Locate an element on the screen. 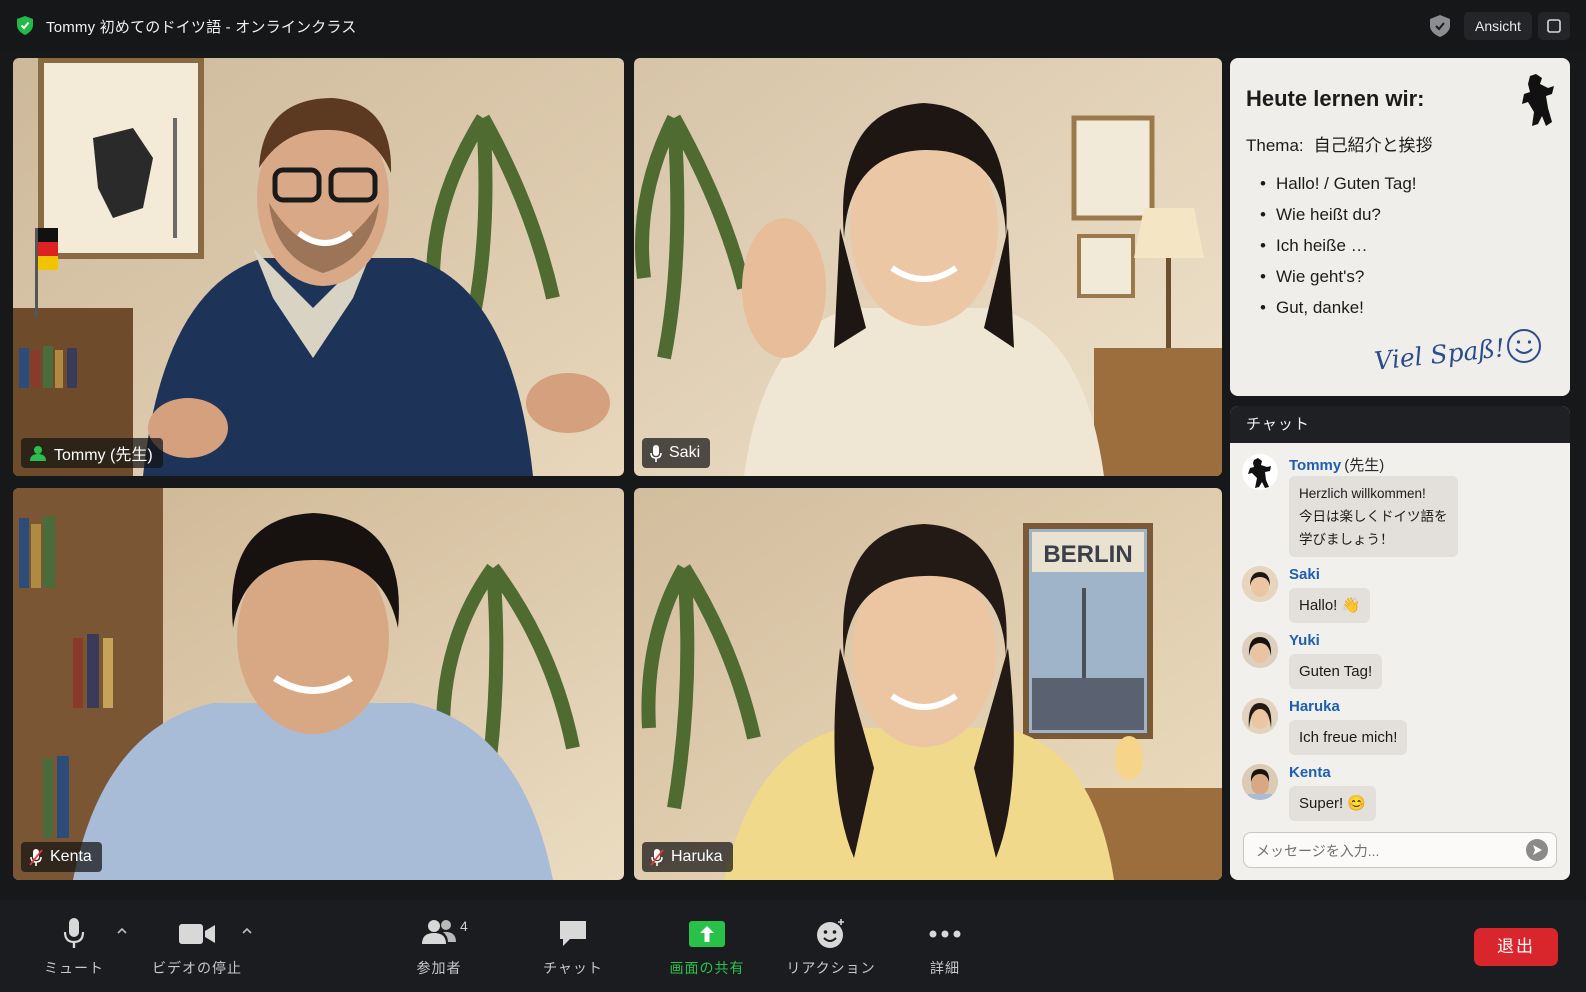 The image size is (1586, 992). send-button is located at coordinates (1537, 850).